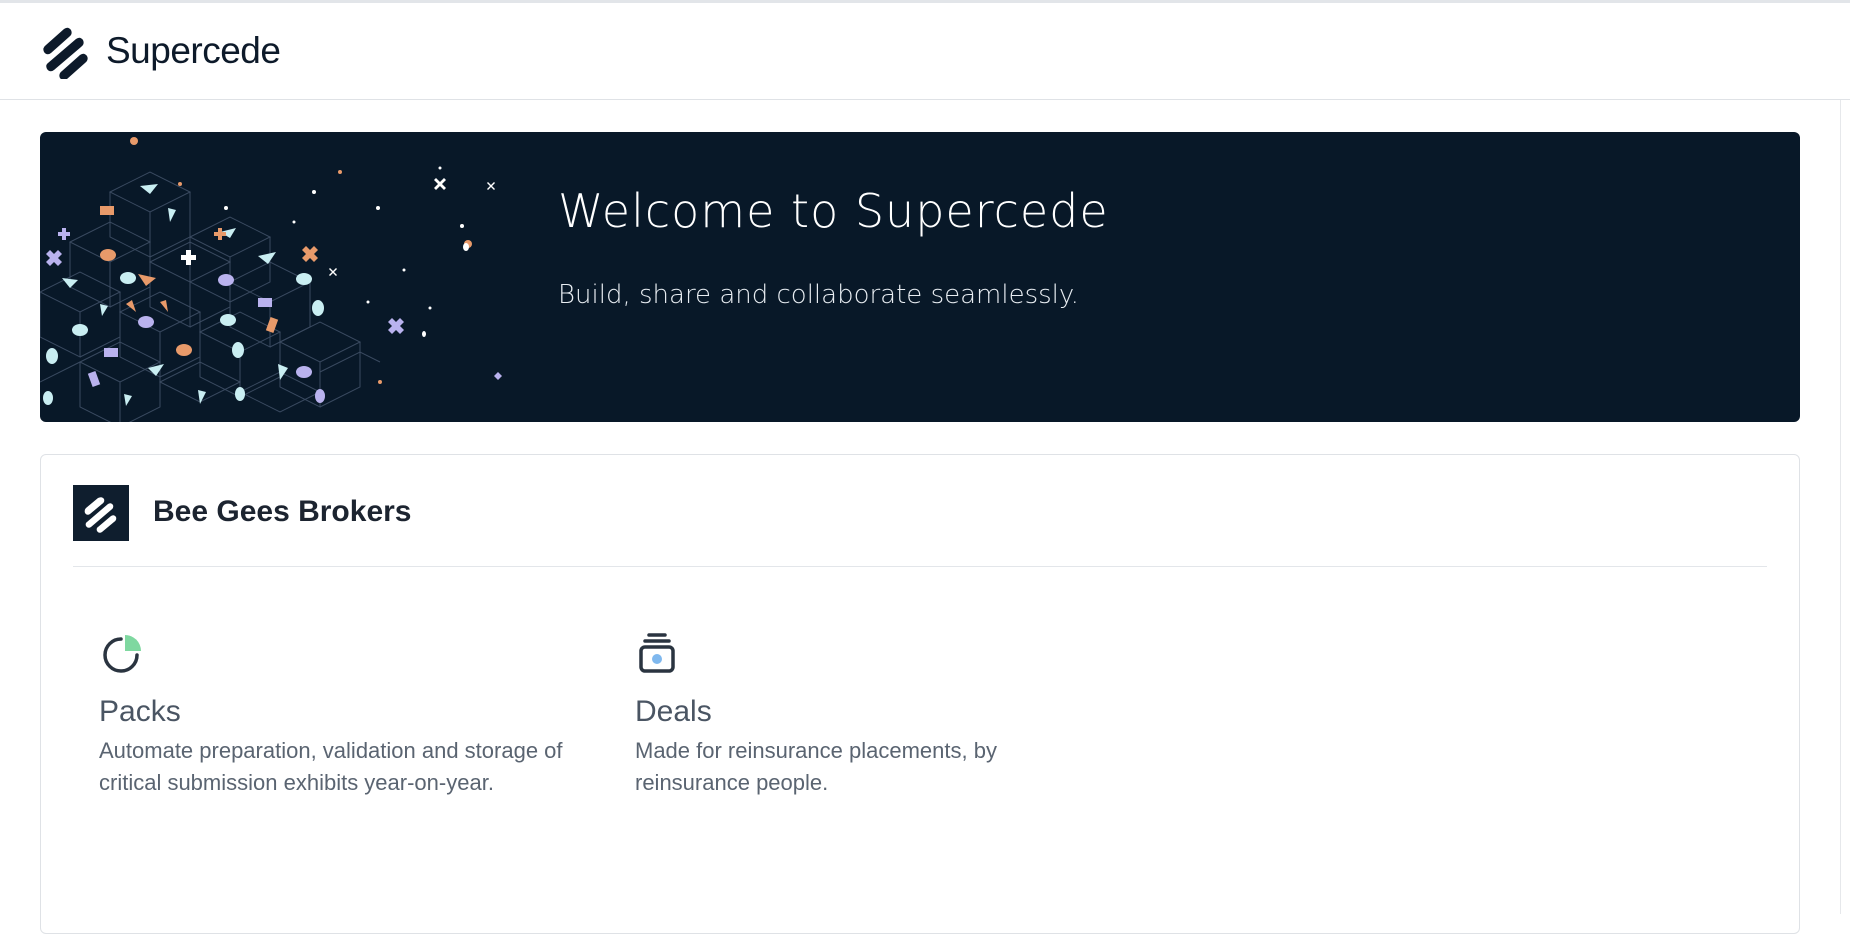 The height and width of the screenshot is (934, 1850). I want to click on brand-home-link: Supercede, so click(160, 51).